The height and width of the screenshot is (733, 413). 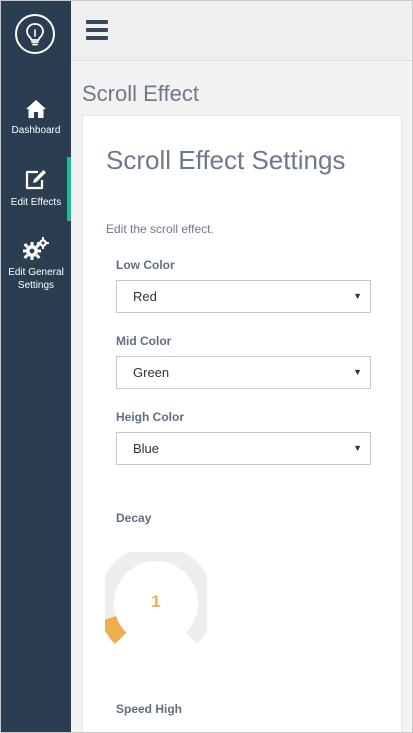 I want to click on active-indicator, so click(x=69, y=189).